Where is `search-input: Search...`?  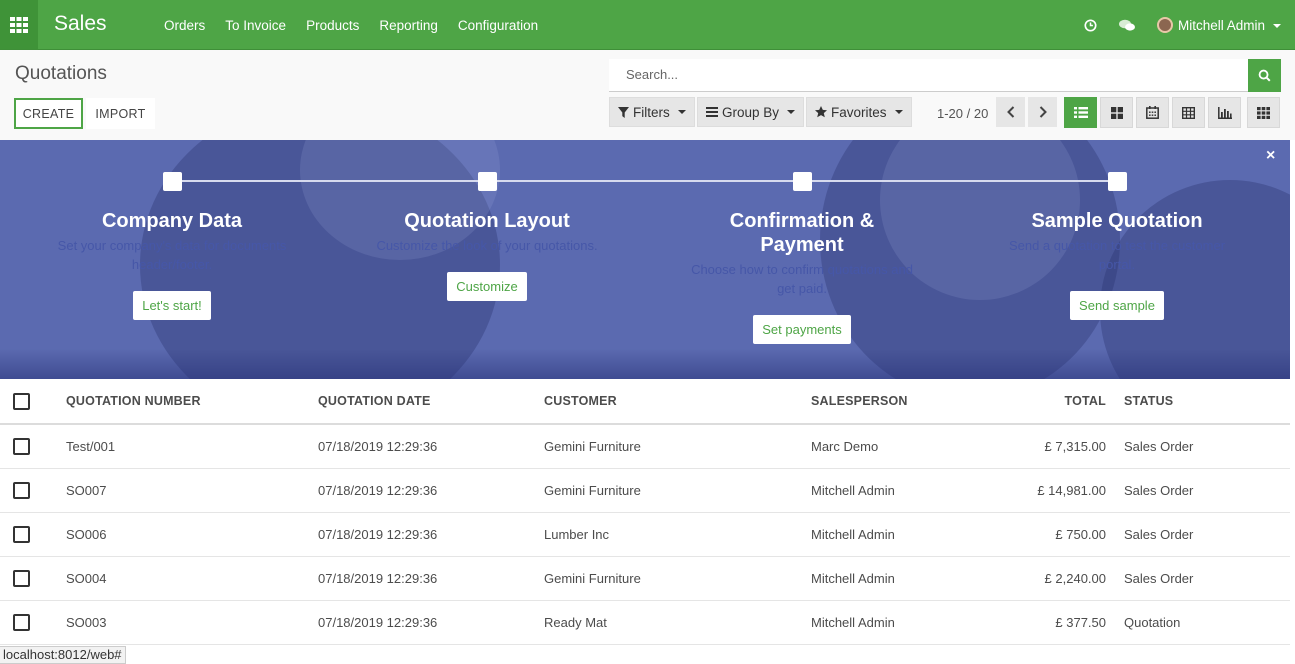 search-input: Search... is located at coordinates (928, 75).